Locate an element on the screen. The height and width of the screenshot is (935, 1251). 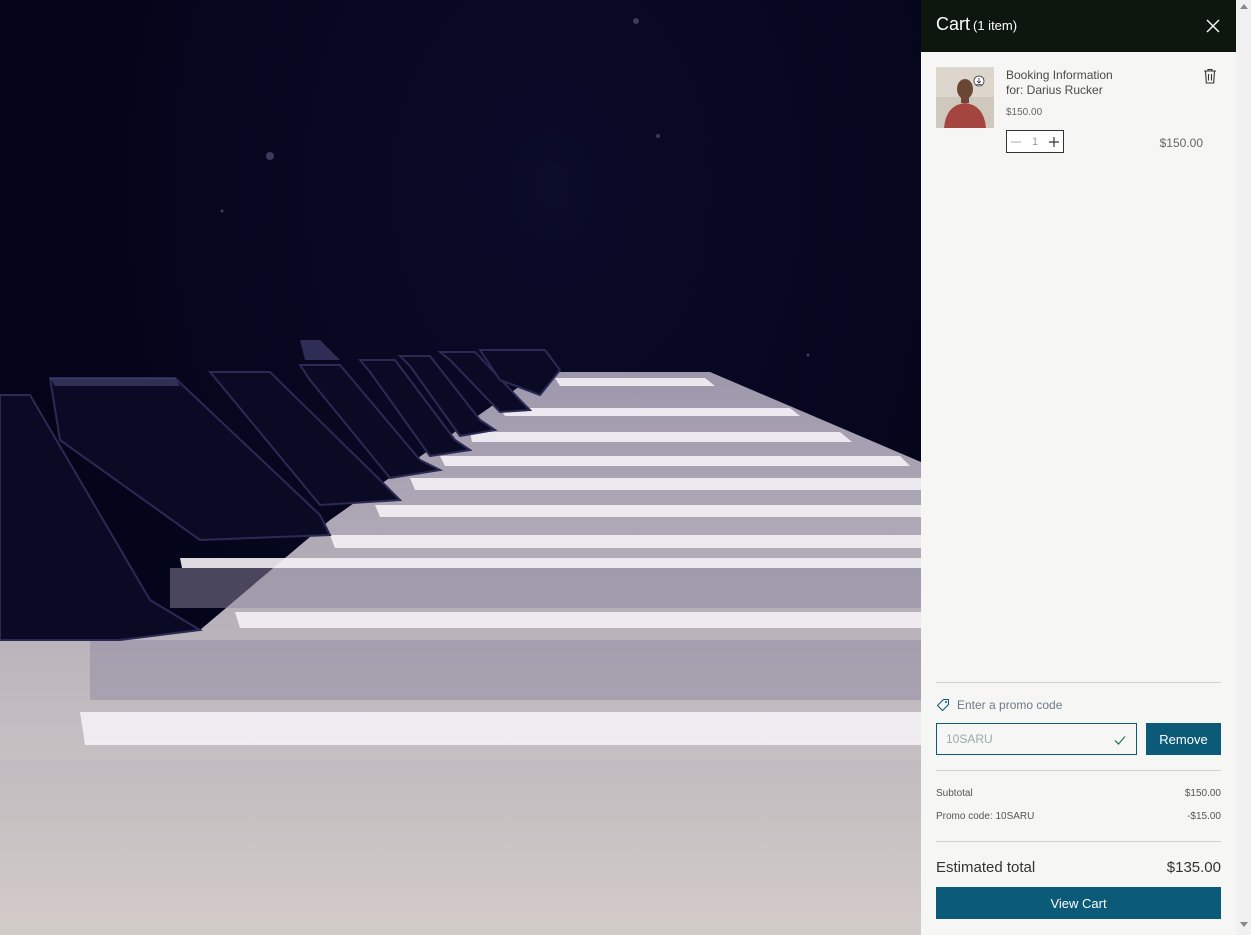
remove-promo-button: Remove is located at coordinates (1183, 739).